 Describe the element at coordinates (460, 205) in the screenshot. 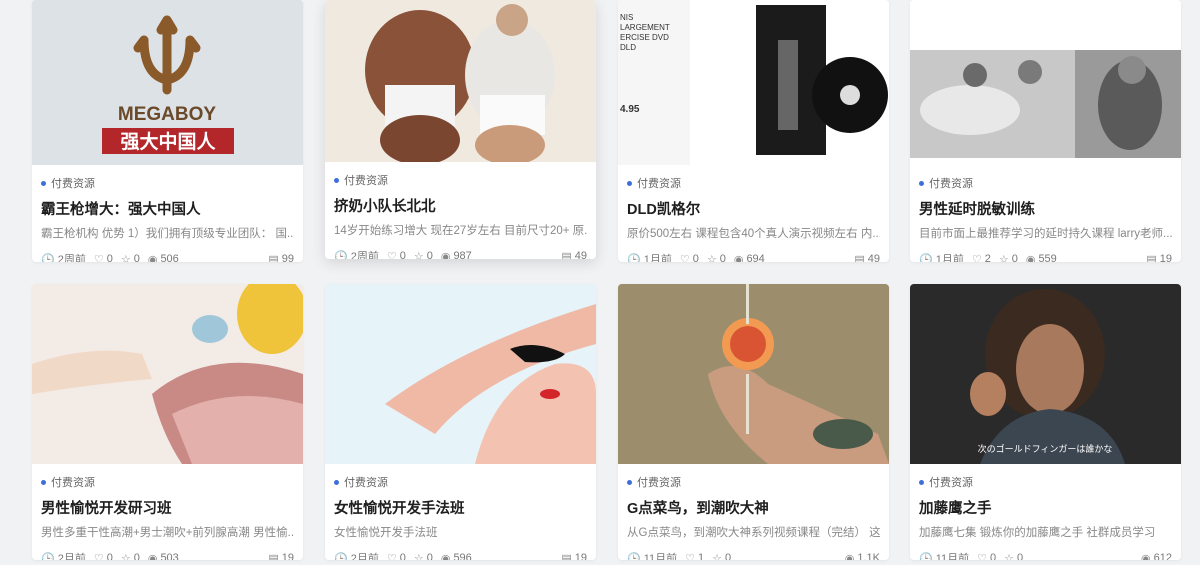

I see `card-title: 挤奶小队长北北` at that location.